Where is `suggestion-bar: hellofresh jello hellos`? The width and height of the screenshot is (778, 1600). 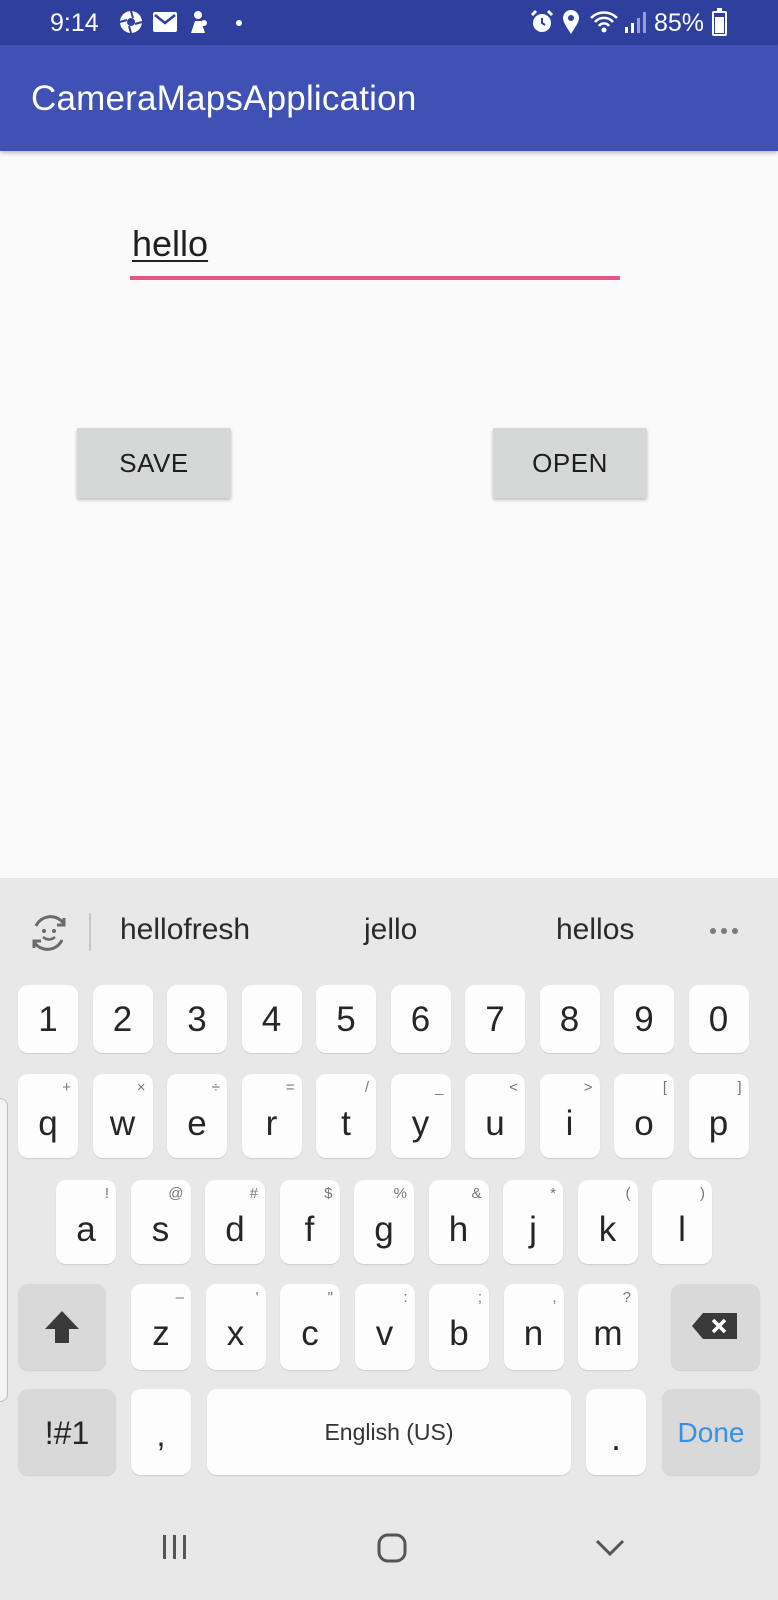
suggestion-bar: hellofresh jello hellos is located at coordinates (389, 928).